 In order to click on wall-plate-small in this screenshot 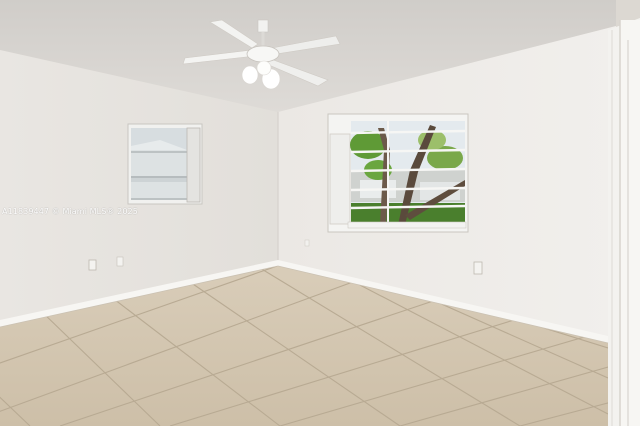, I will do `click(307, 243)`.